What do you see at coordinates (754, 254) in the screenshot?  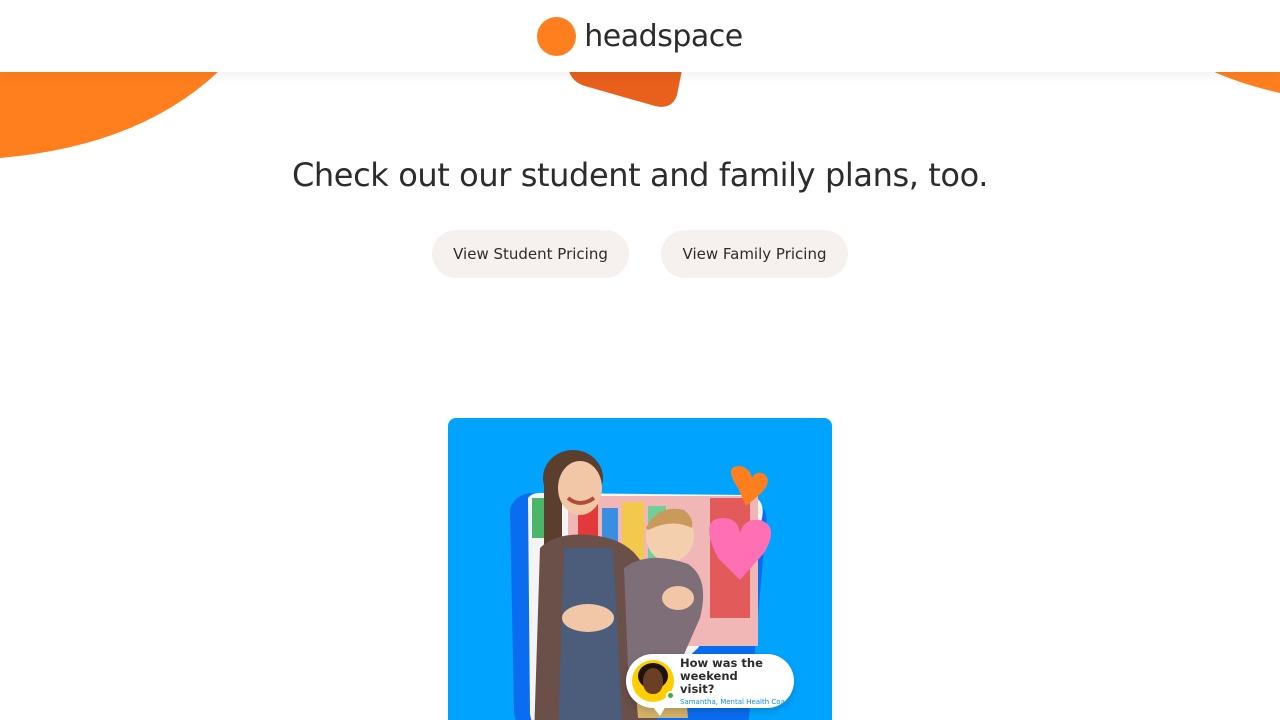 I see `view-family-pricing-button: View Family Pricing` at bounding box center [754, 254].